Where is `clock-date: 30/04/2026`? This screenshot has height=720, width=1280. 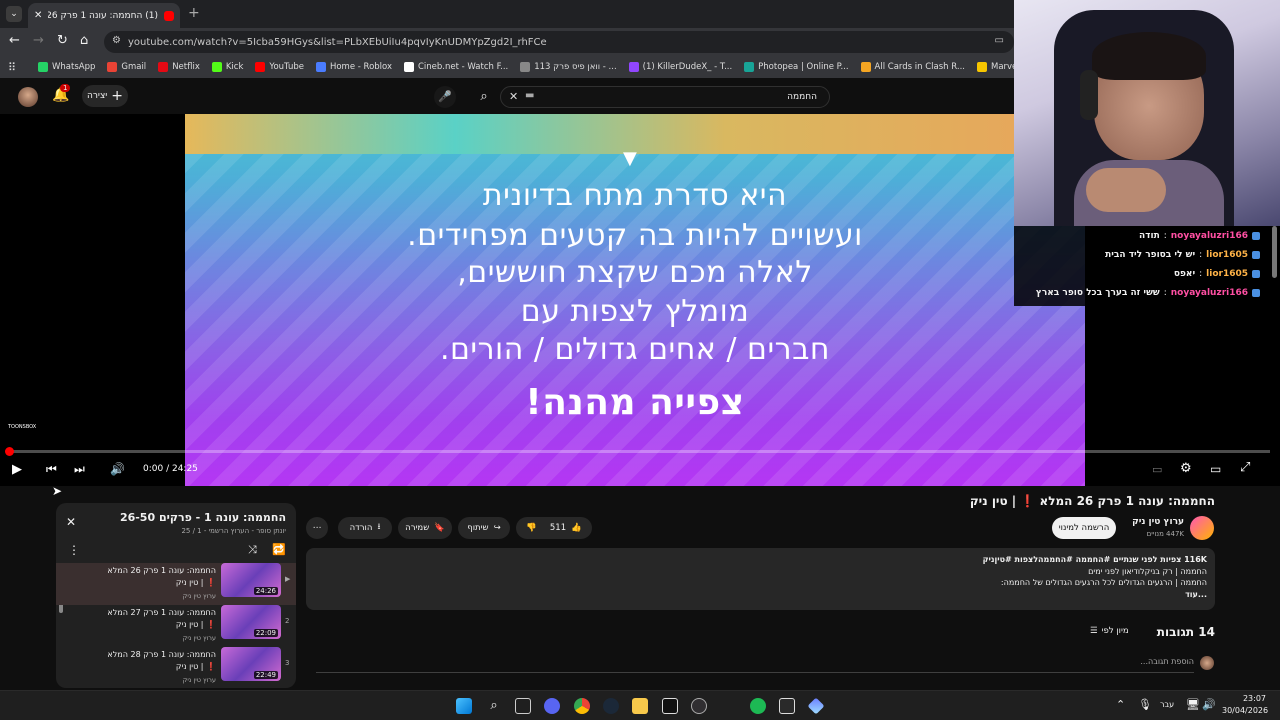 clock-date: 30/04/2026 is located at coordinates (1245, 710).